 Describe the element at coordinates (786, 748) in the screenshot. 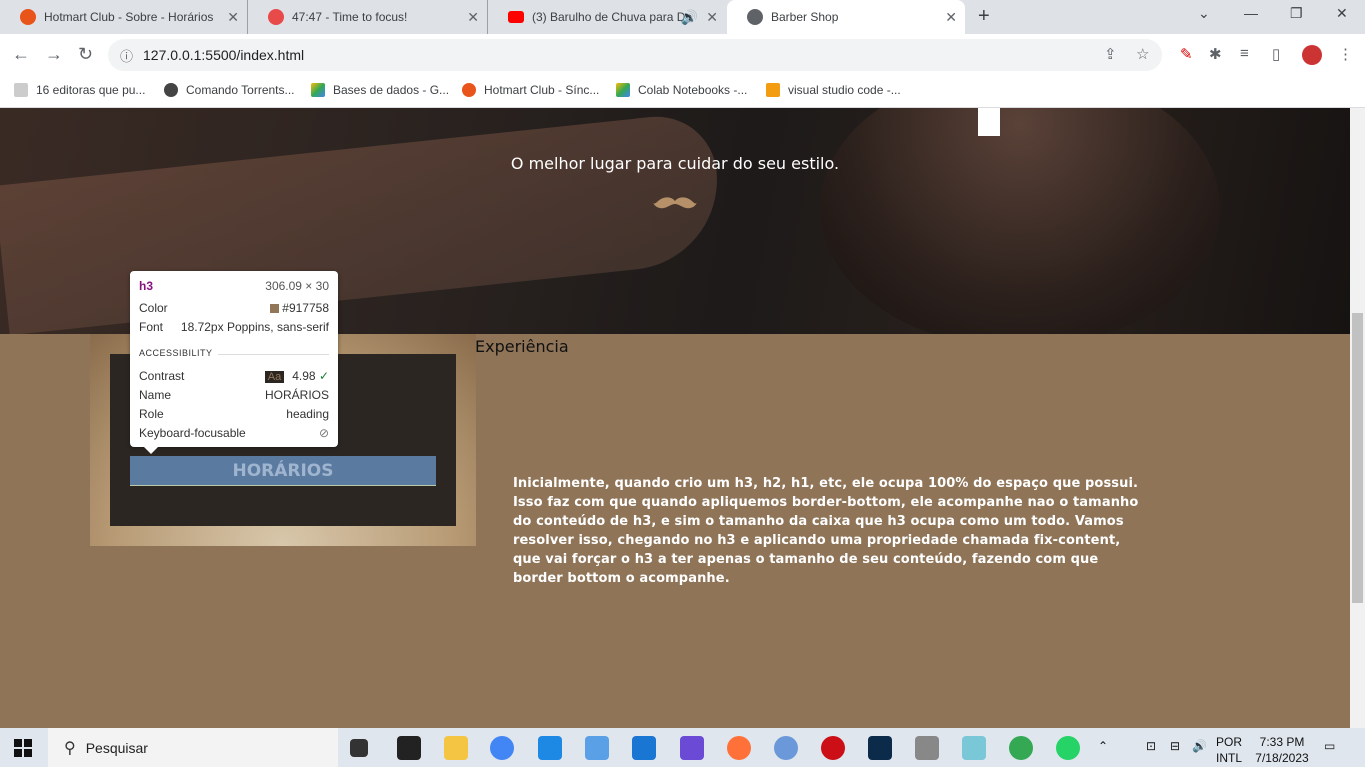

I see `qbittorrent-icon` at that location.